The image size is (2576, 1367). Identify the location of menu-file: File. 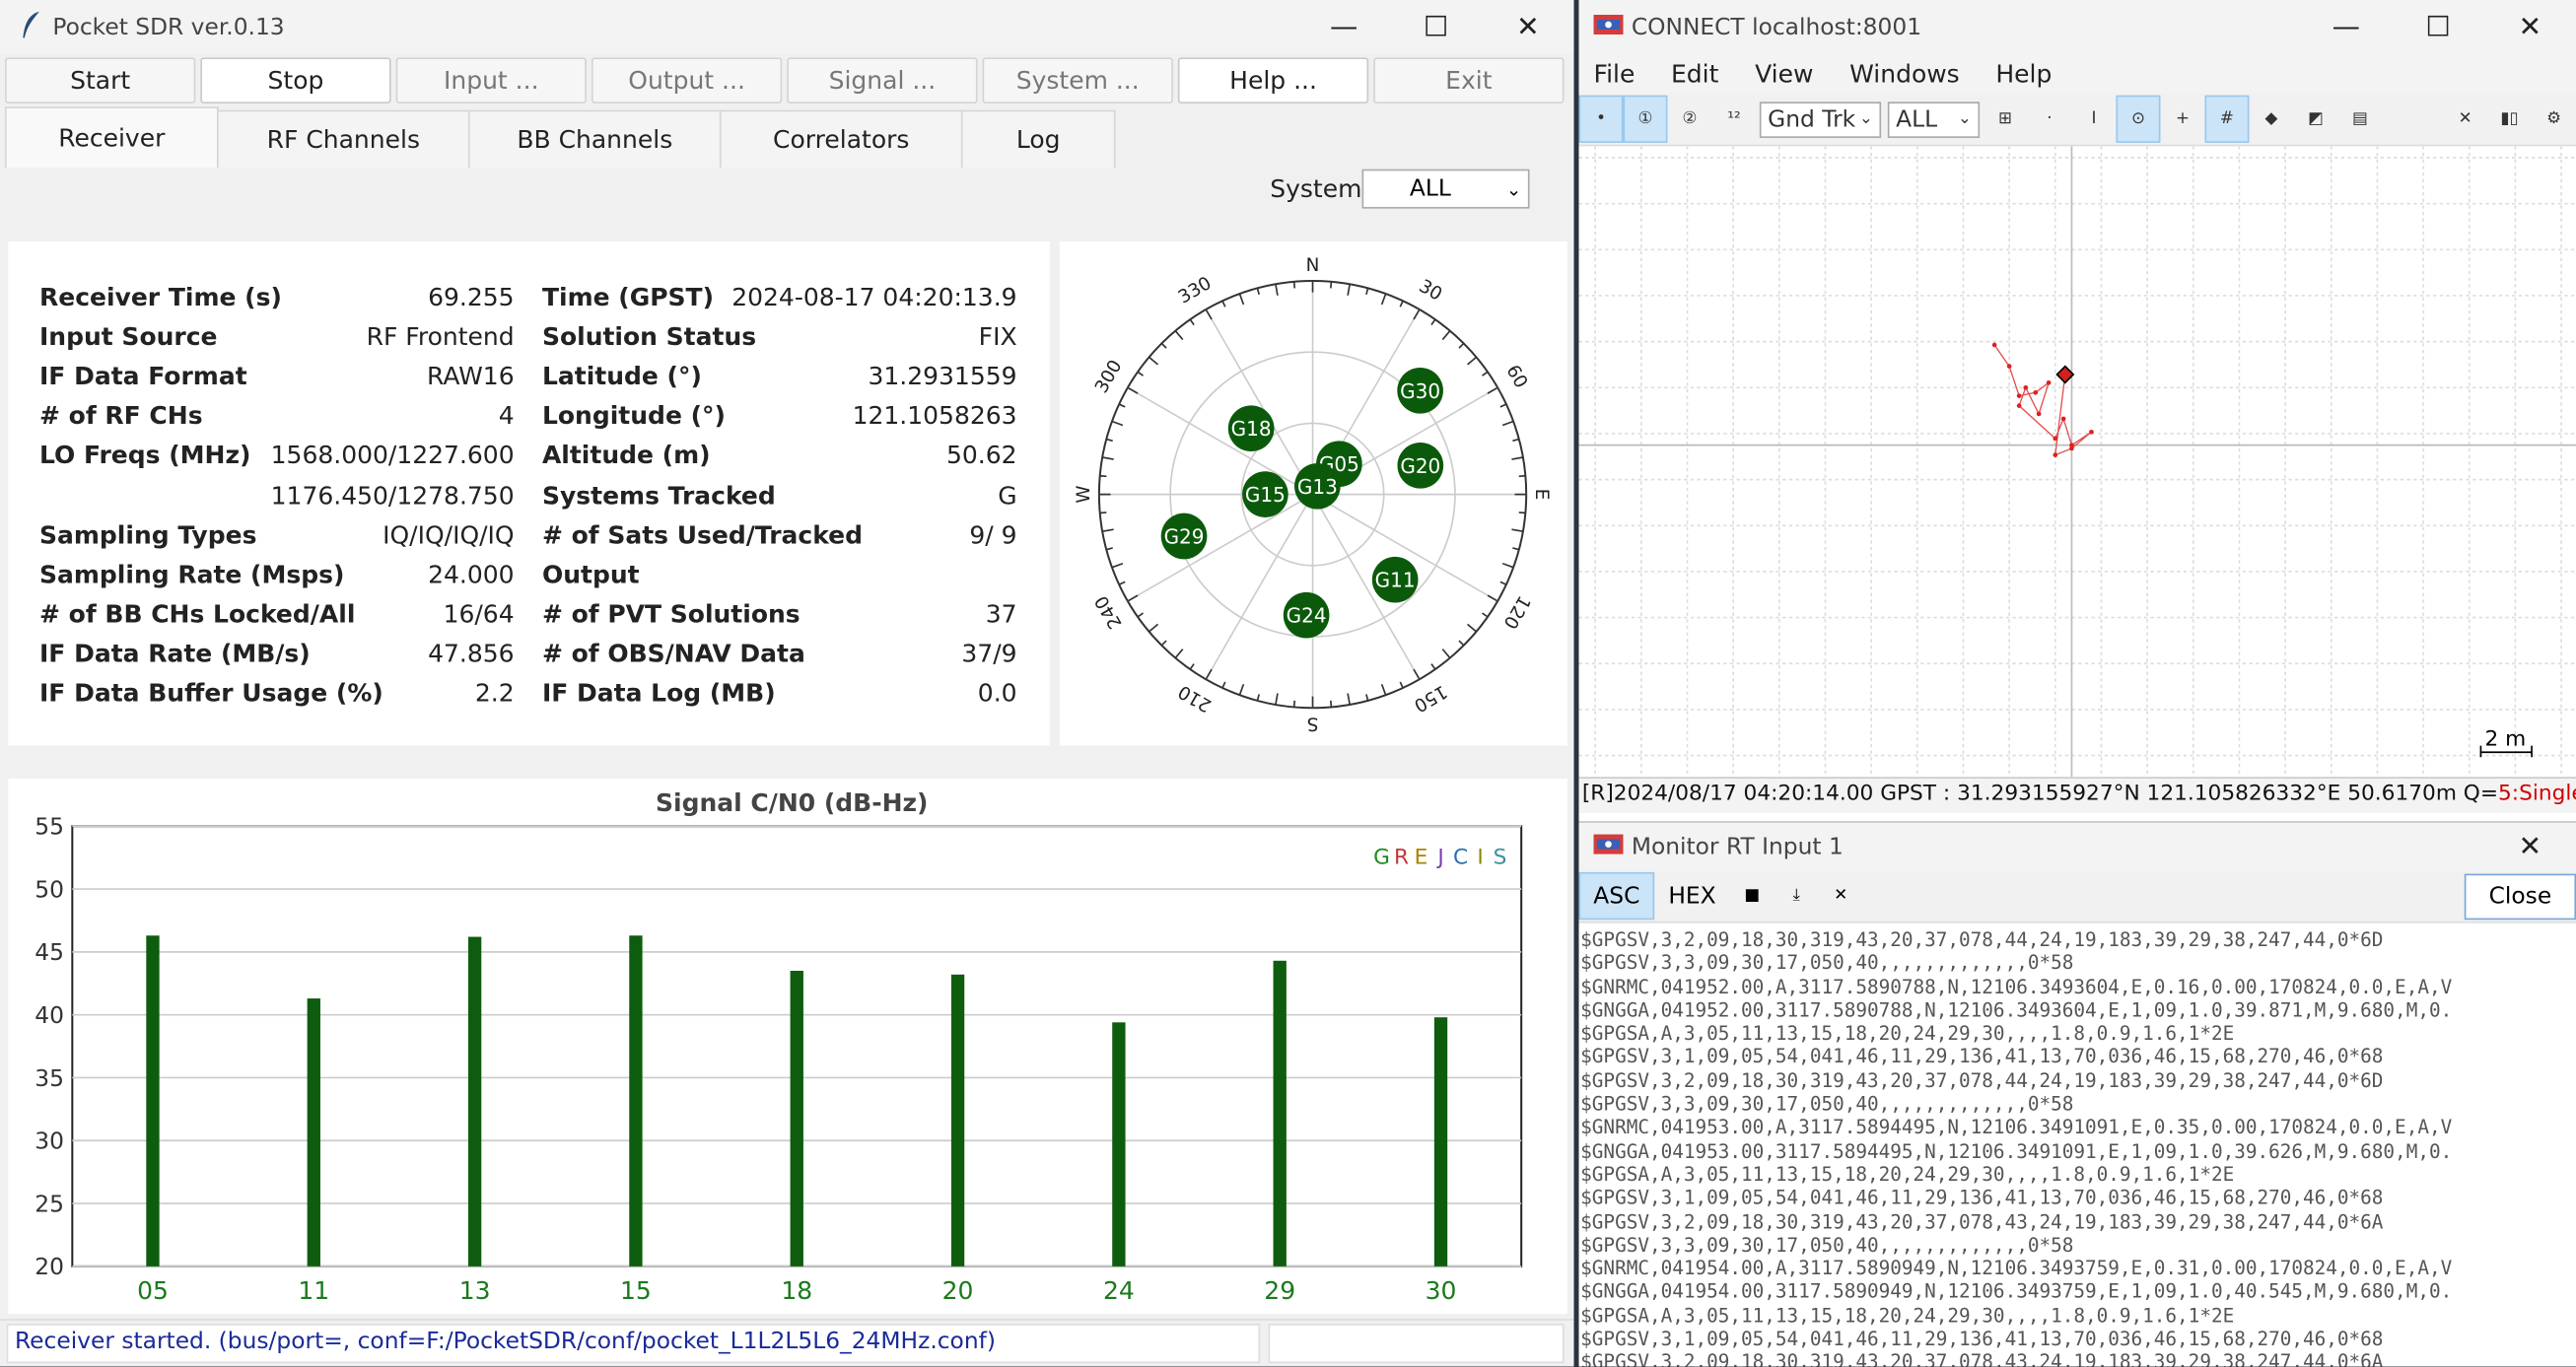
(1615, 74).